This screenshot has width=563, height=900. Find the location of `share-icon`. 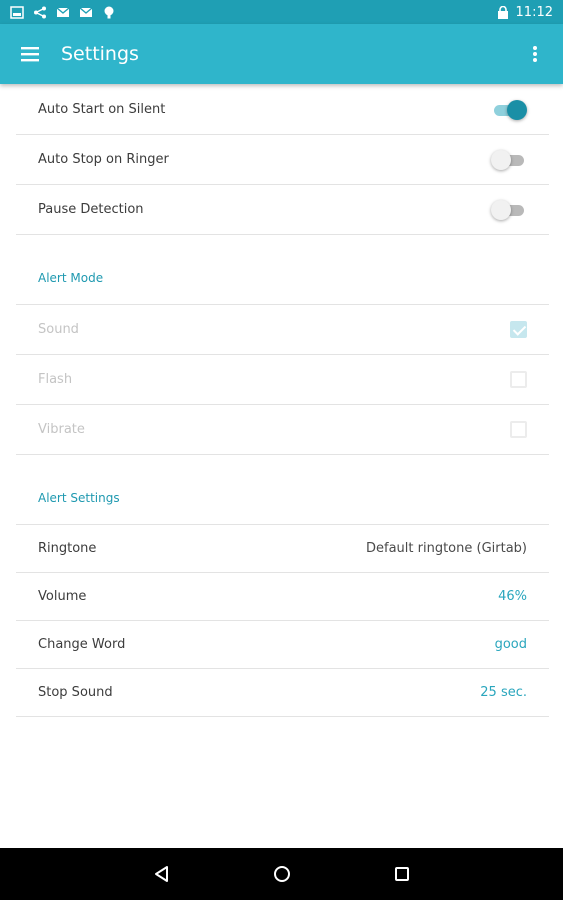

share-icon is located at coordinates (40, 12).